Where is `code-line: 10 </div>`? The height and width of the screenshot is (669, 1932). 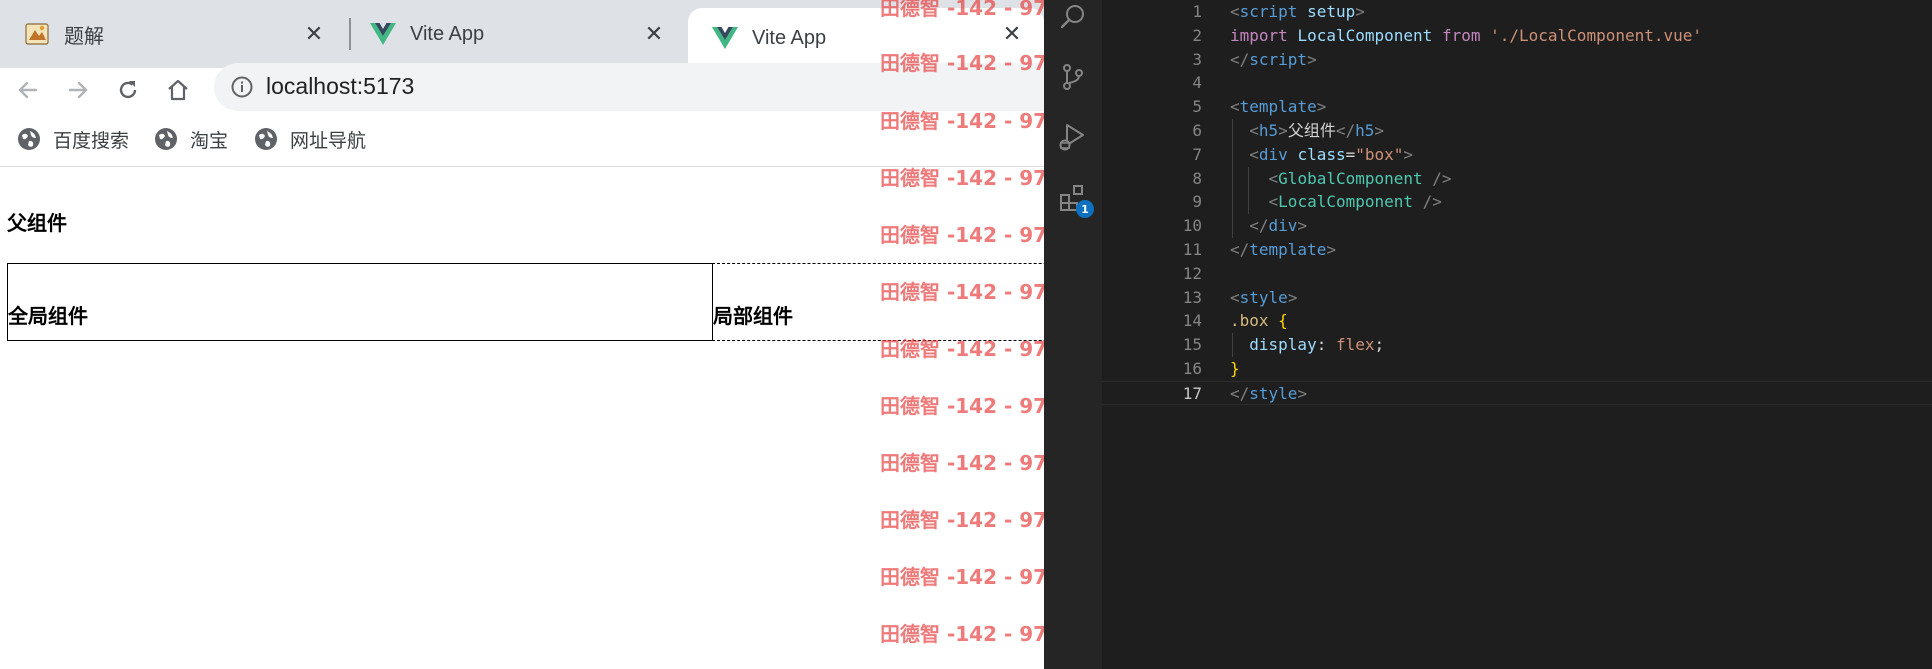
code-line: 10 </div> is located at coordinates (1517, 226).